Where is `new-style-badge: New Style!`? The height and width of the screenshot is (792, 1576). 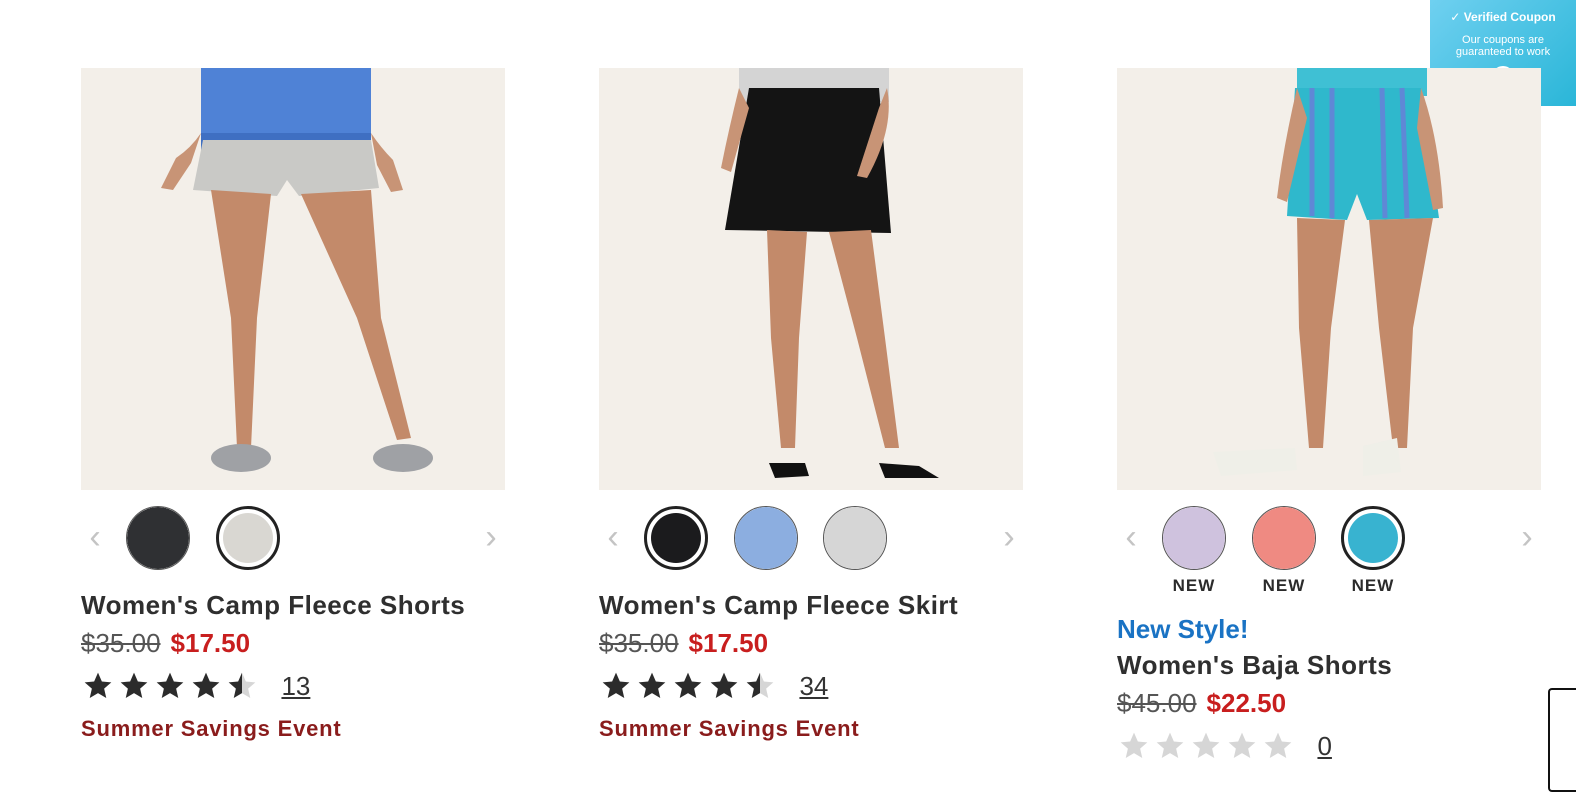
new-style-badge: New Style! is located at coordinates (1183, 629).